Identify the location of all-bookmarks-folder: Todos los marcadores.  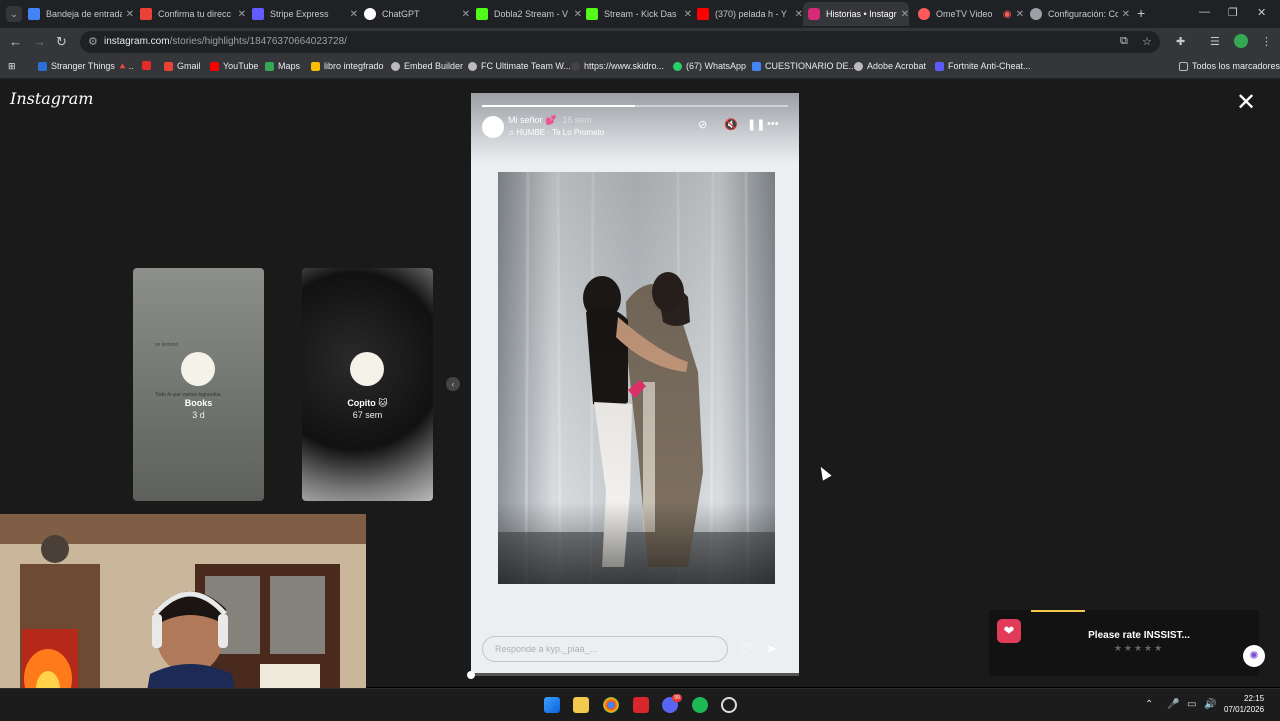
(1229, 66).